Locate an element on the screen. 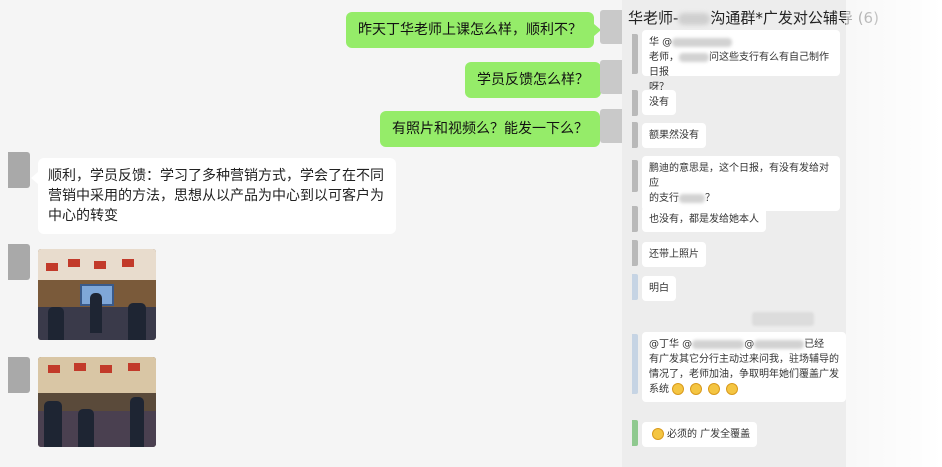 The width and height of the screenshot is (942, 467). message-text: 额果然没有 is located at coordinates (674, 135).